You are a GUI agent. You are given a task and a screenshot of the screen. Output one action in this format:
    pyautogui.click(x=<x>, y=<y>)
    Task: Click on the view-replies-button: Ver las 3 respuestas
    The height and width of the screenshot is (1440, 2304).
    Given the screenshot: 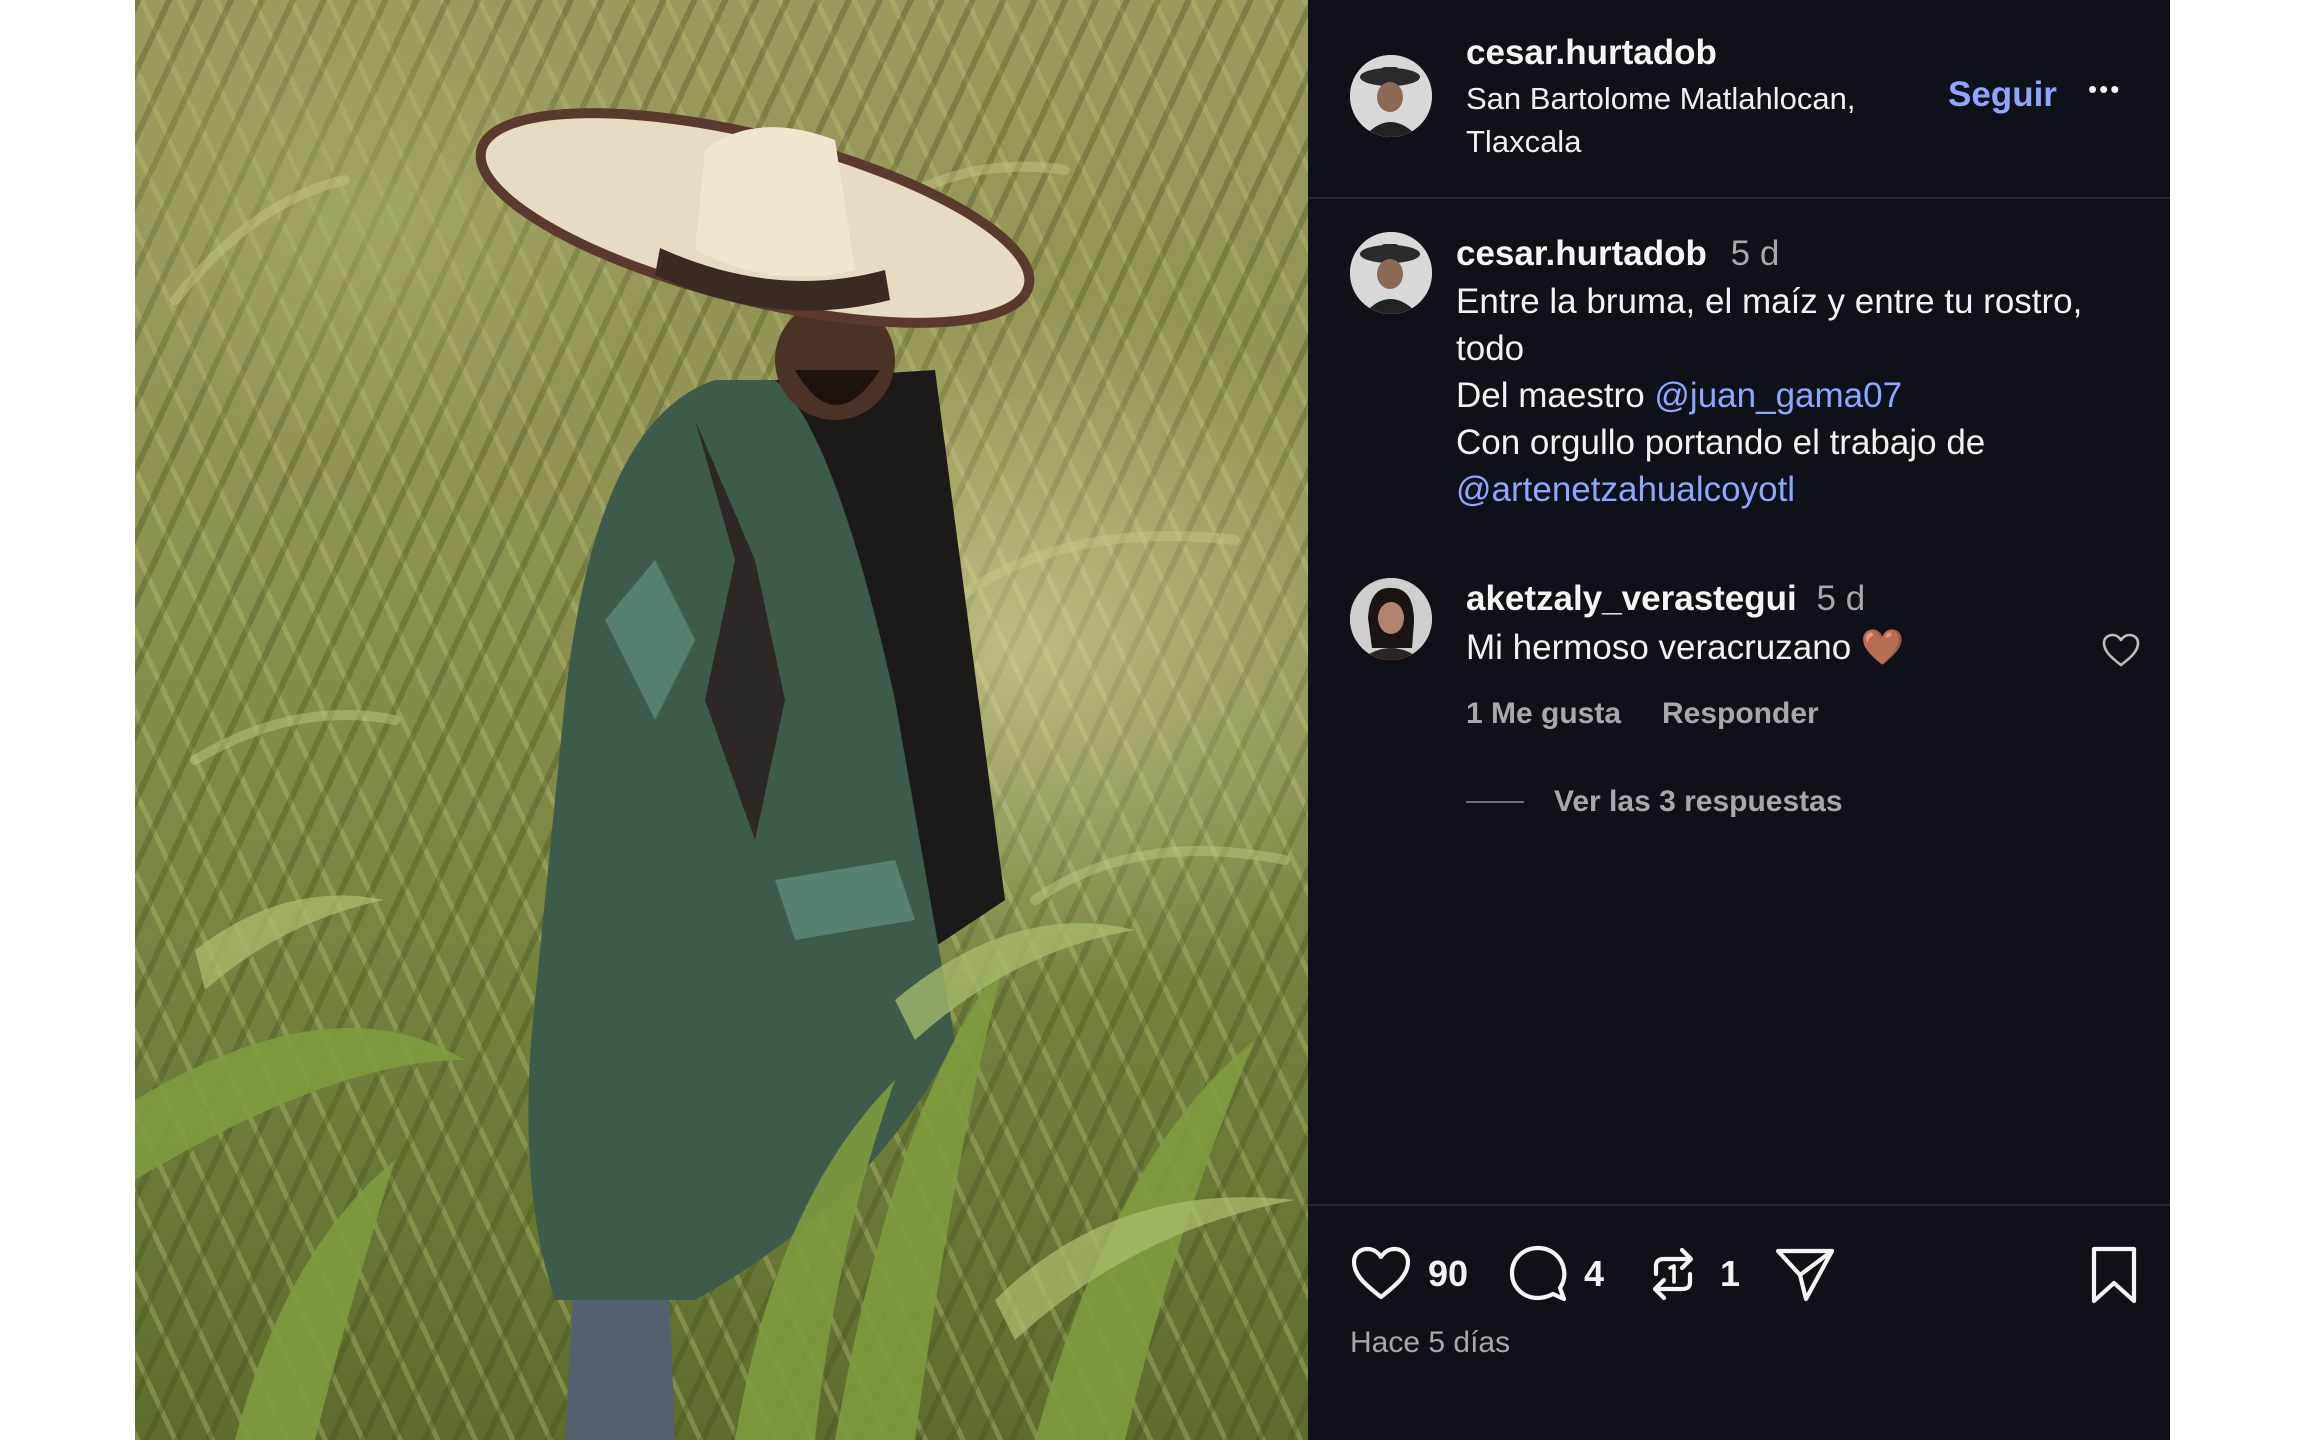 What is the action you would take?
    pyautogui.click(x=1698, y=802)
    